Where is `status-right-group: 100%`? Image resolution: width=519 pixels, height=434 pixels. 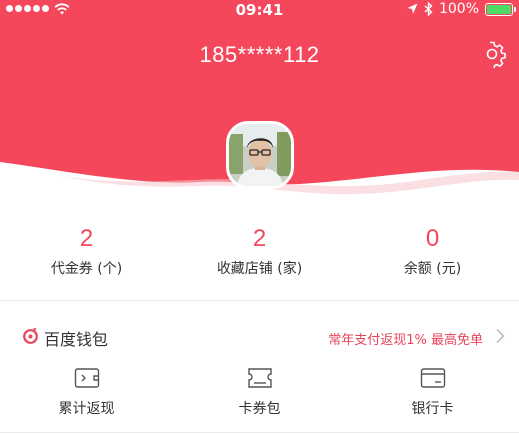
status-right-group: 100% is located at coordinates (461, 9).